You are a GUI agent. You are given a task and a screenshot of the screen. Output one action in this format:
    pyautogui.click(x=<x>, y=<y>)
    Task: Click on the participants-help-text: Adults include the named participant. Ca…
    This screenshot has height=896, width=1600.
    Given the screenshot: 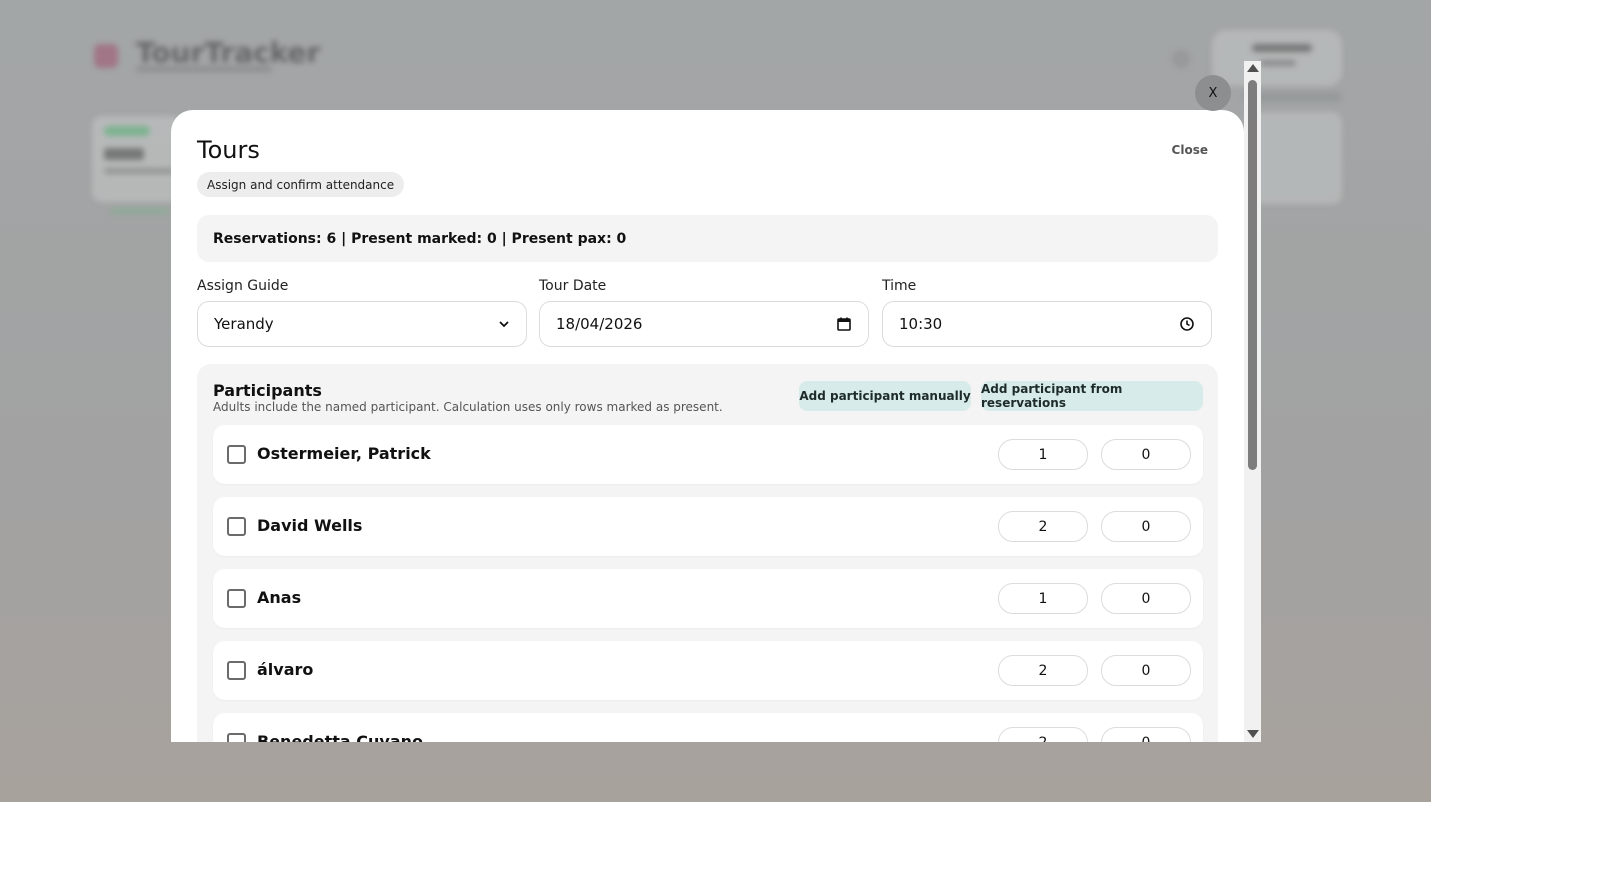 What is the action you would take?
    pyautogui.click(x=468, y=407)
    